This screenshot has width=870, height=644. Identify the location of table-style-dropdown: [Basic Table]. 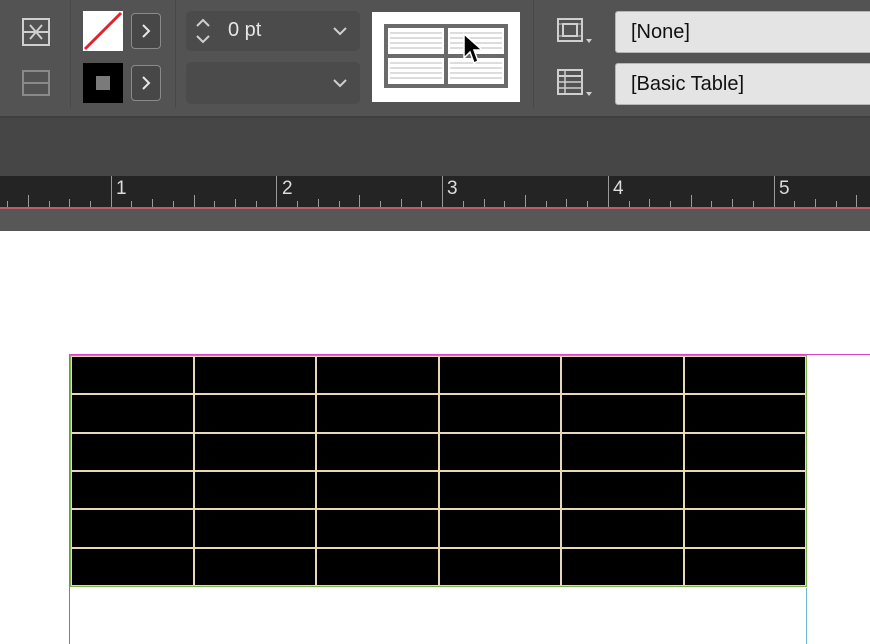
(742, 84).